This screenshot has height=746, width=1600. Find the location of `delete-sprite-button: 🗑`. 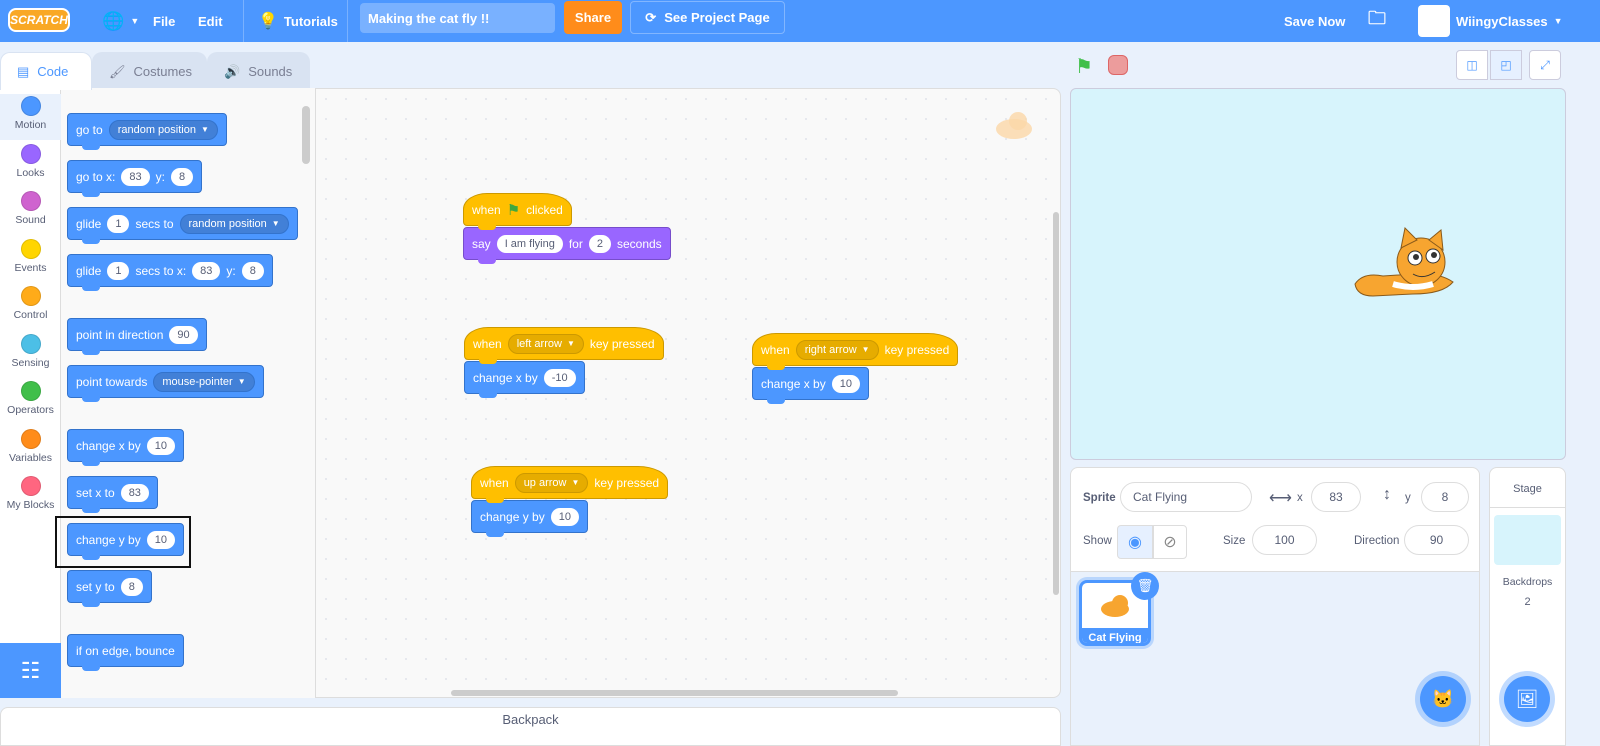

delete-sprite-button: 🗑 is located at coordinates (1145, 586).